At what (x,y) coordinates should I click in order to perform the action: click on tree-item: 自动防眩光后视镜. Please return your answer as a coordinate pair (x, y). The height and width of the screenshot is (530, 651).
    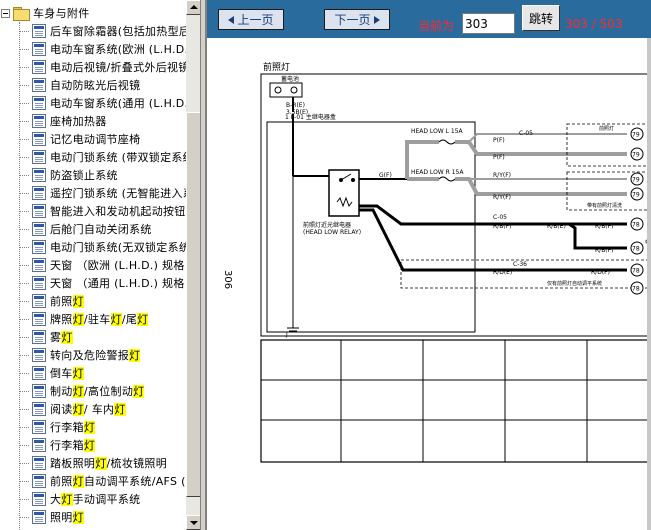
    Looking at the image, I should click on (79, 85).